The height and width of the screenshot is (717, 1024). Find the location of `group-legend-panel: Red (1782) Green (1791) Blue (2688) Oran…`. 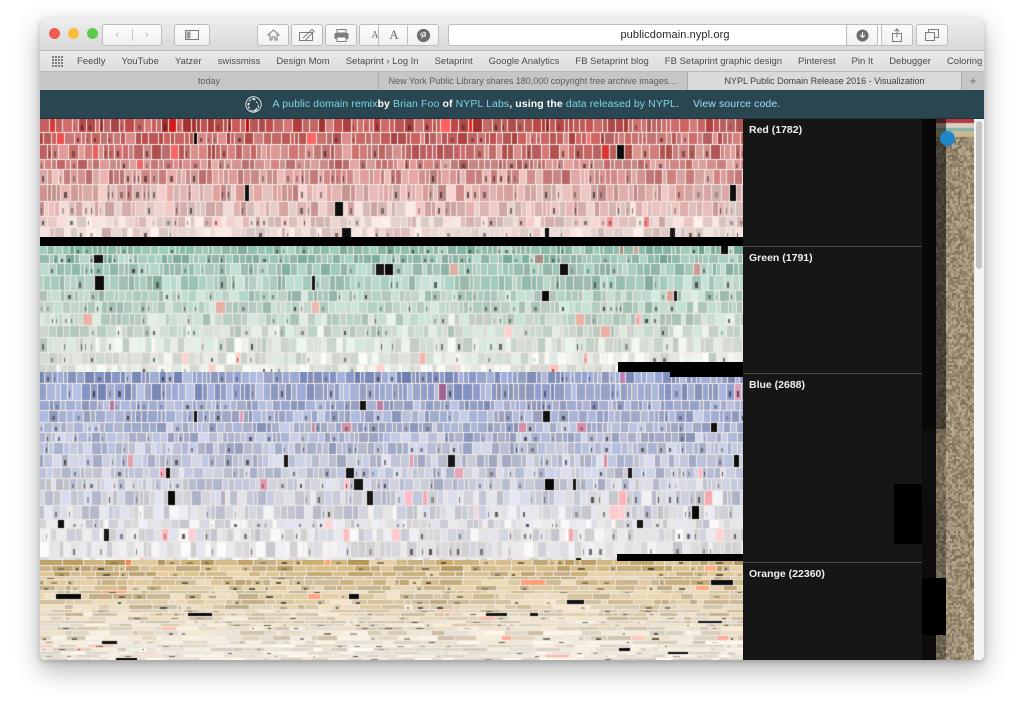

group-legend-panel: Red (1782) Green (1791) Blue (2688) Oran… is located at coordinates (832, 389).